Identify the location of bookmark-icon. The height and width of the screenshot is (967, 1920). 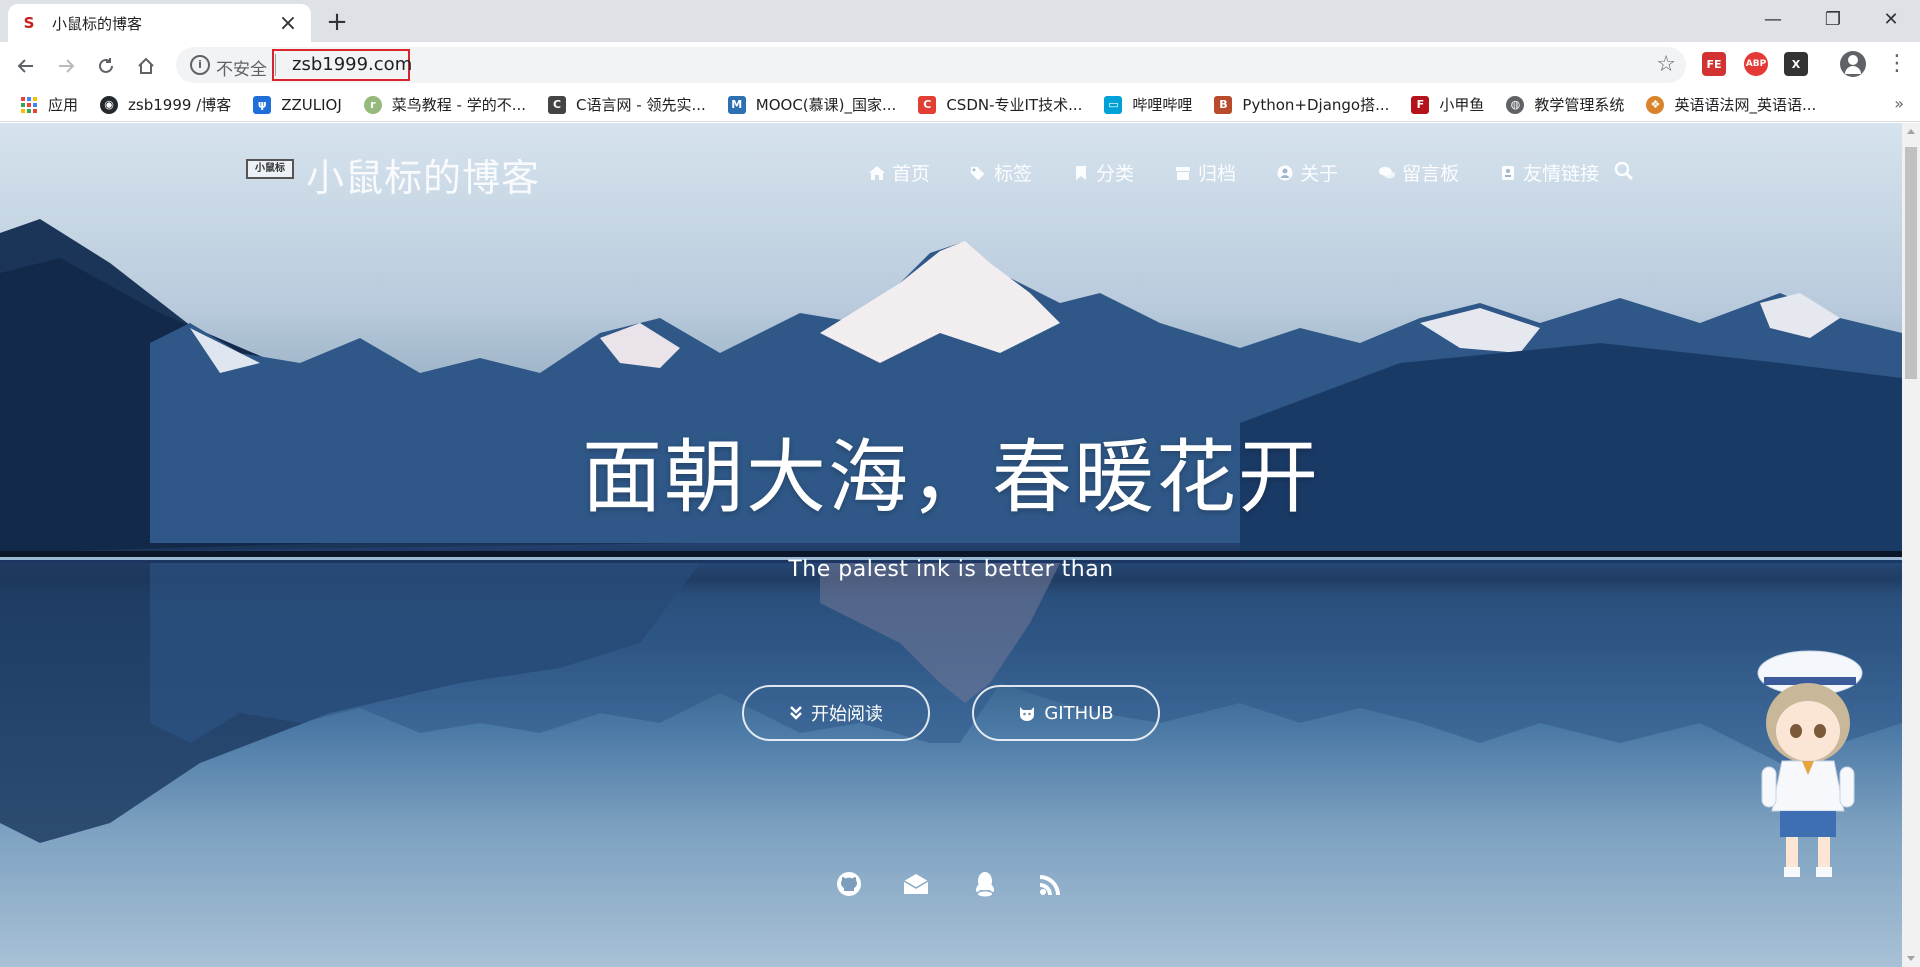
(1081, 173).